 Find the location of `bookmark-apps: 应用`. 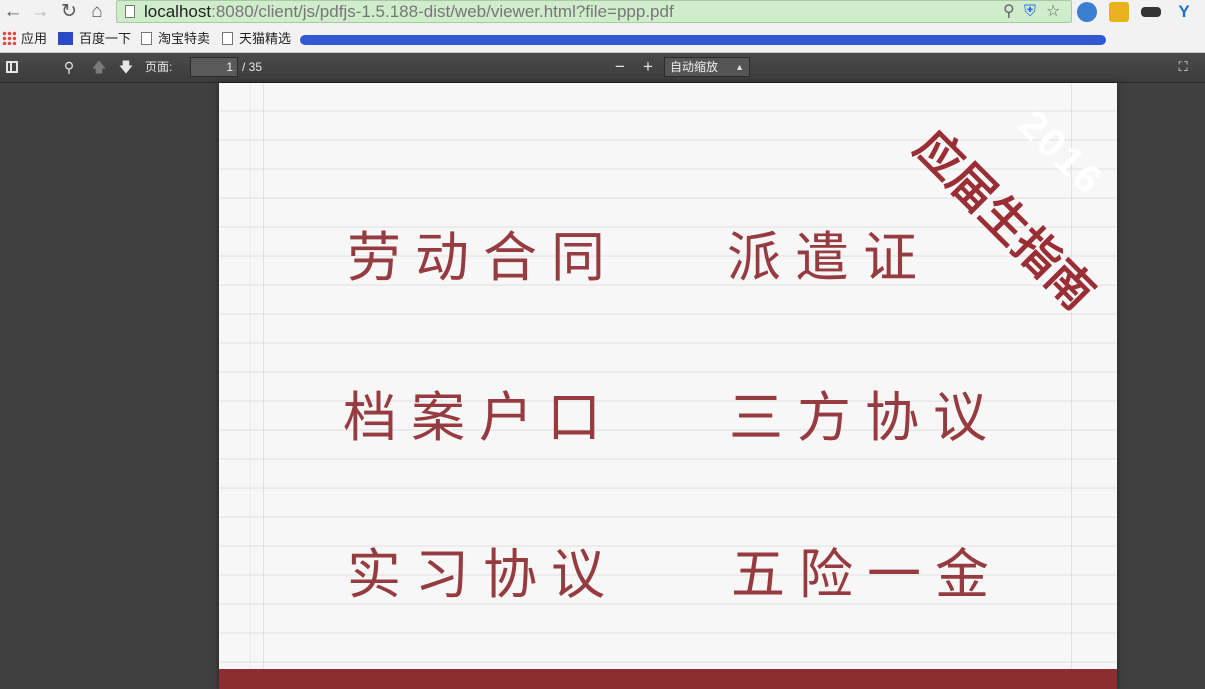

bookmark-apps: 应用 is located at coordinates (24, 39).